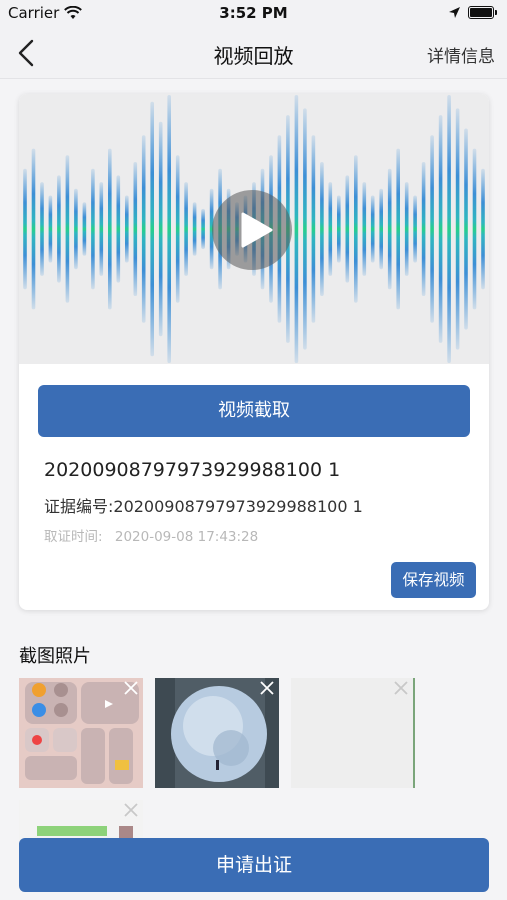  I want to click on save-video-button: 保存视频, so click(433, 580).